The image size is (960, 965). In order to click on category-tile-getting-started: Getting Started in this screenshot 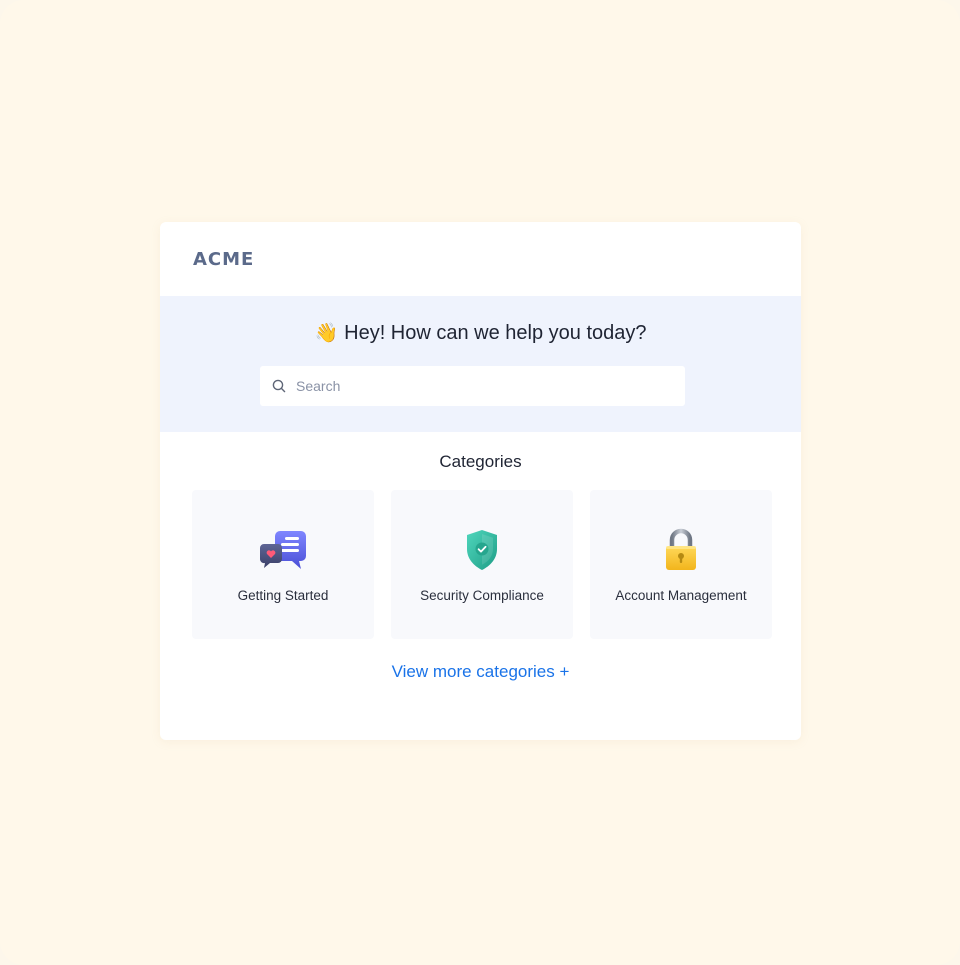, I will do `click(283, 564)`.